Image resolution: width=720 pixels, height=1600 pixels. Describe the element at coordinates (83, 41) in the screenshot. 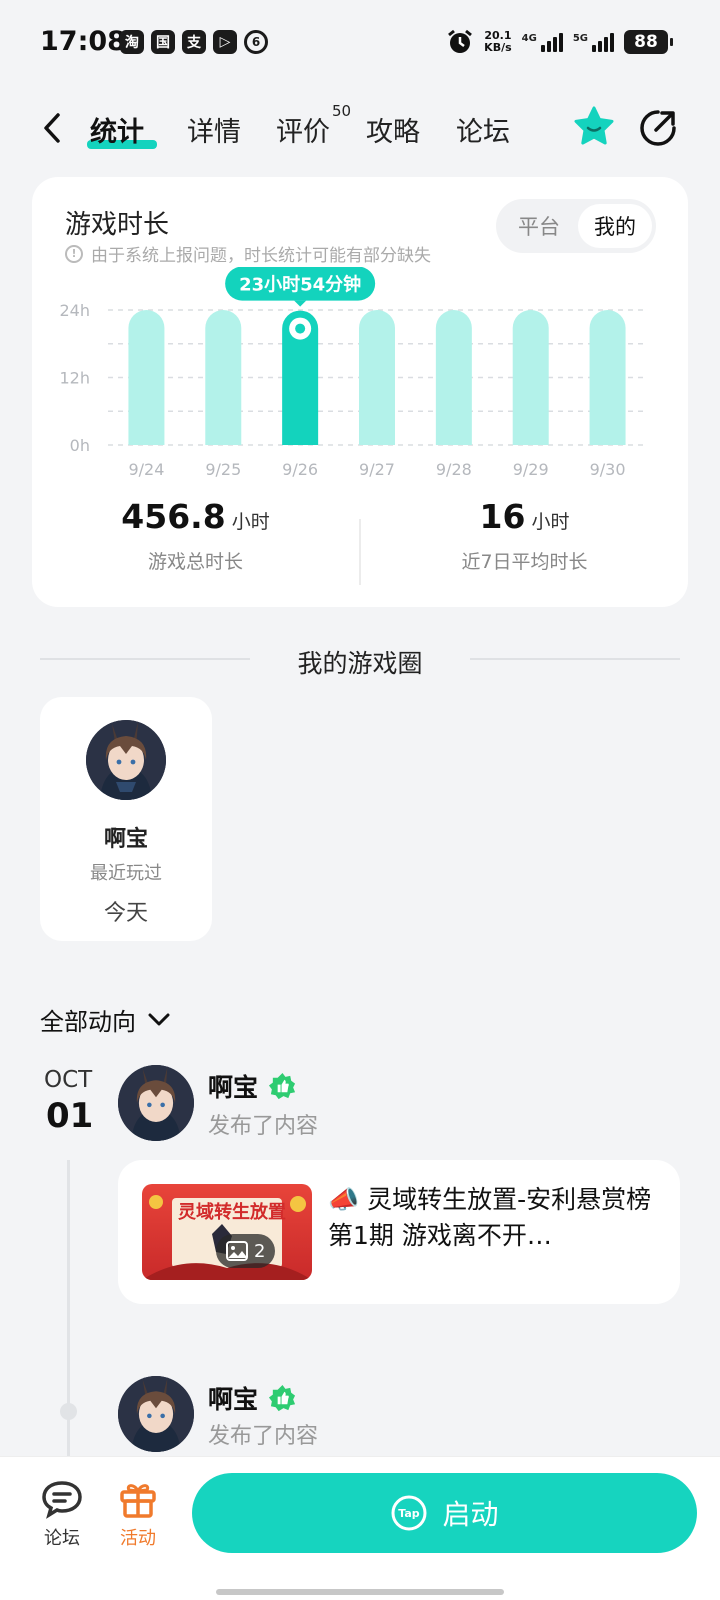

I see `clock: 17:08` at that location.